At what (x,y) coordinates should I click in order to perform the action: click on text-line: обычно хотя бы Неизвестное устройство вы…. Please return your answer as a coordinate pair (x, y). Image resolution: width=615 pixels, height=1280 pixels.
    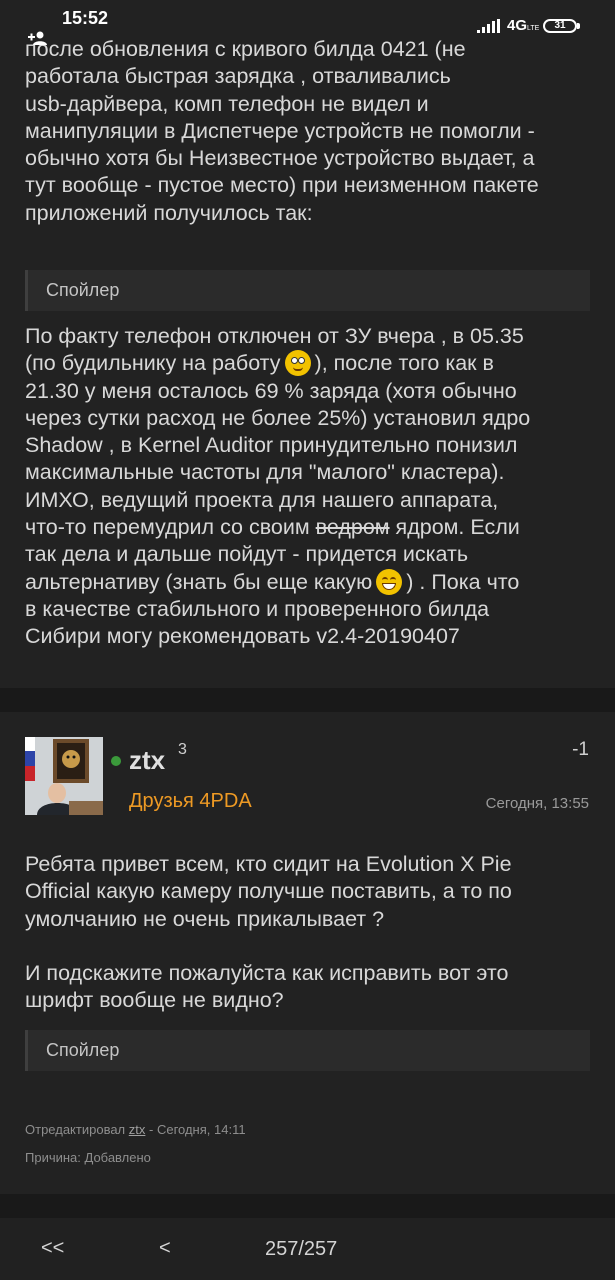
    Looking at the image, I should click on (280, 158).